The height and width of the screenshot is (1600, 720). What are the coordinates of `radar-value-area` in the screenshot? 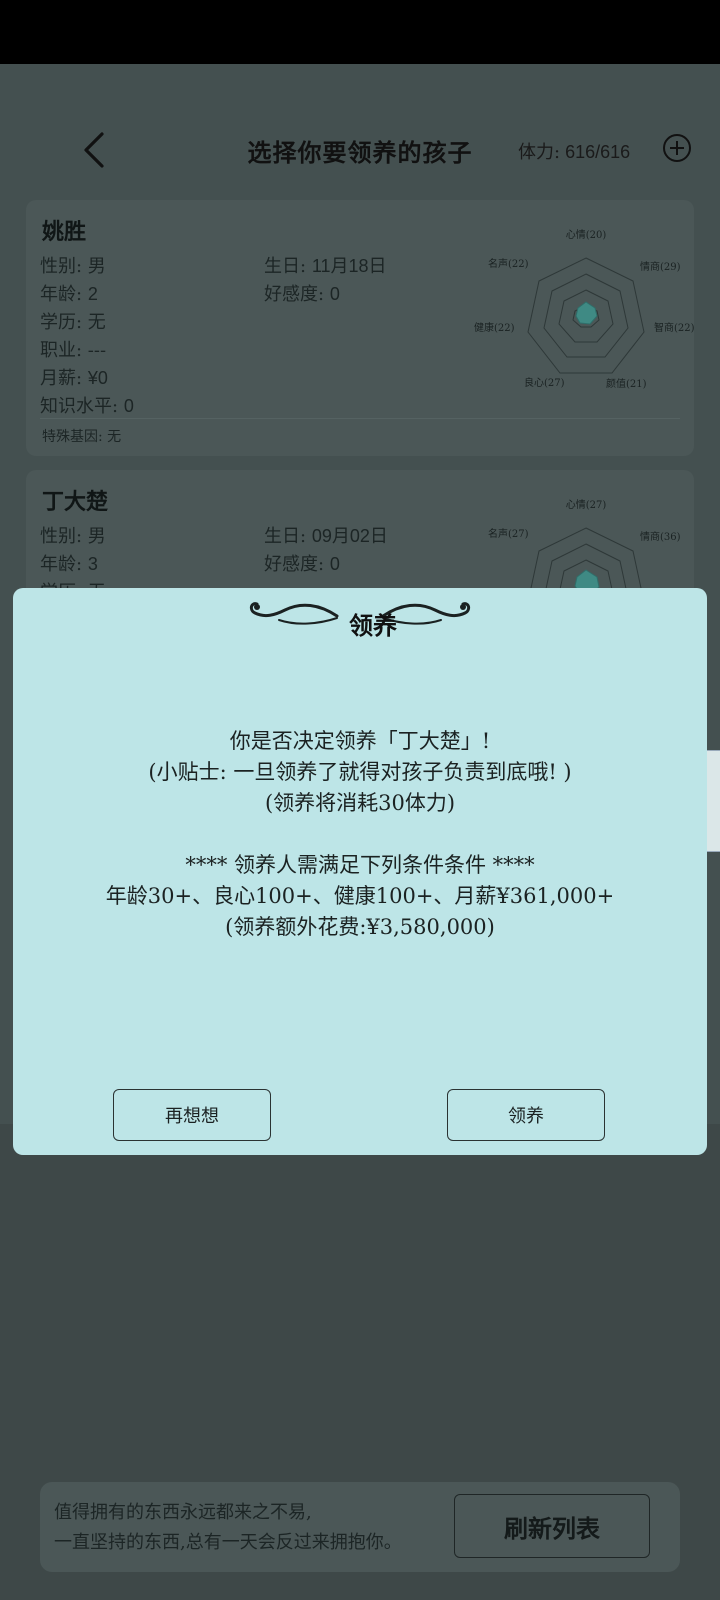 It's located at (586, 313).